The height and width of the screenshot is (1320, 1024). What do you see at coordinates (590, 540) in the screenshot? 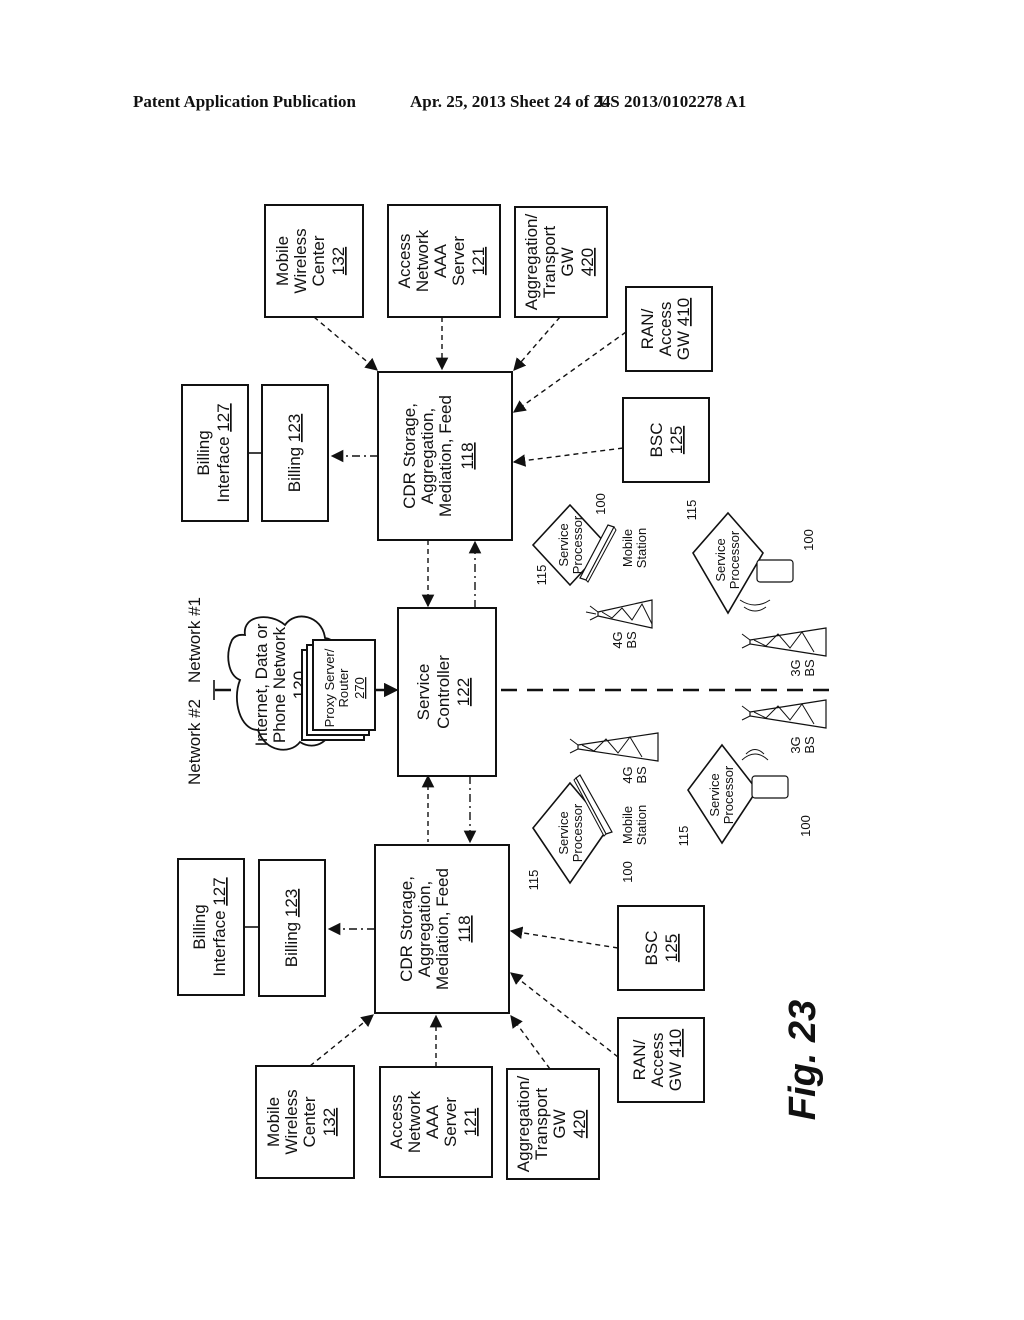
I see `n2-service-processor-laptop: Service Processor Mobile Station 115 100` at bounding box center [590, 540].